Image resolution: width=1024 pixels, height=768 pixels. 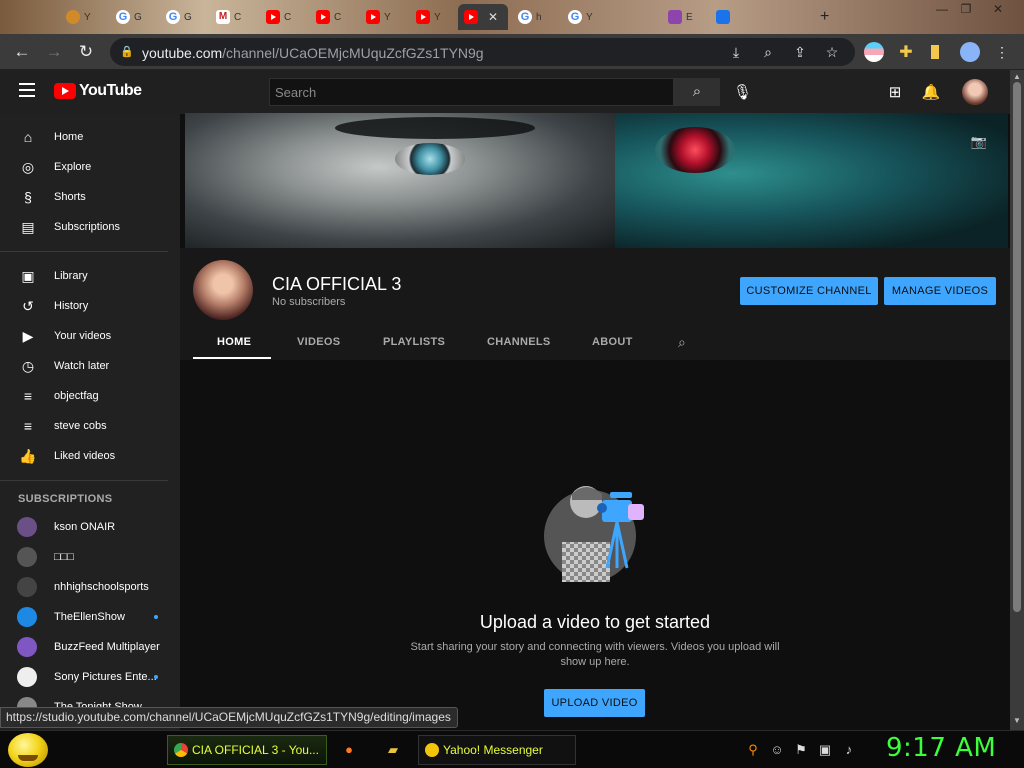 What do you see at coordinates (90, 167) in the screenshot?
I see `sidebar-item-explore: ◎ Explore` at bounding box center [90, 167].